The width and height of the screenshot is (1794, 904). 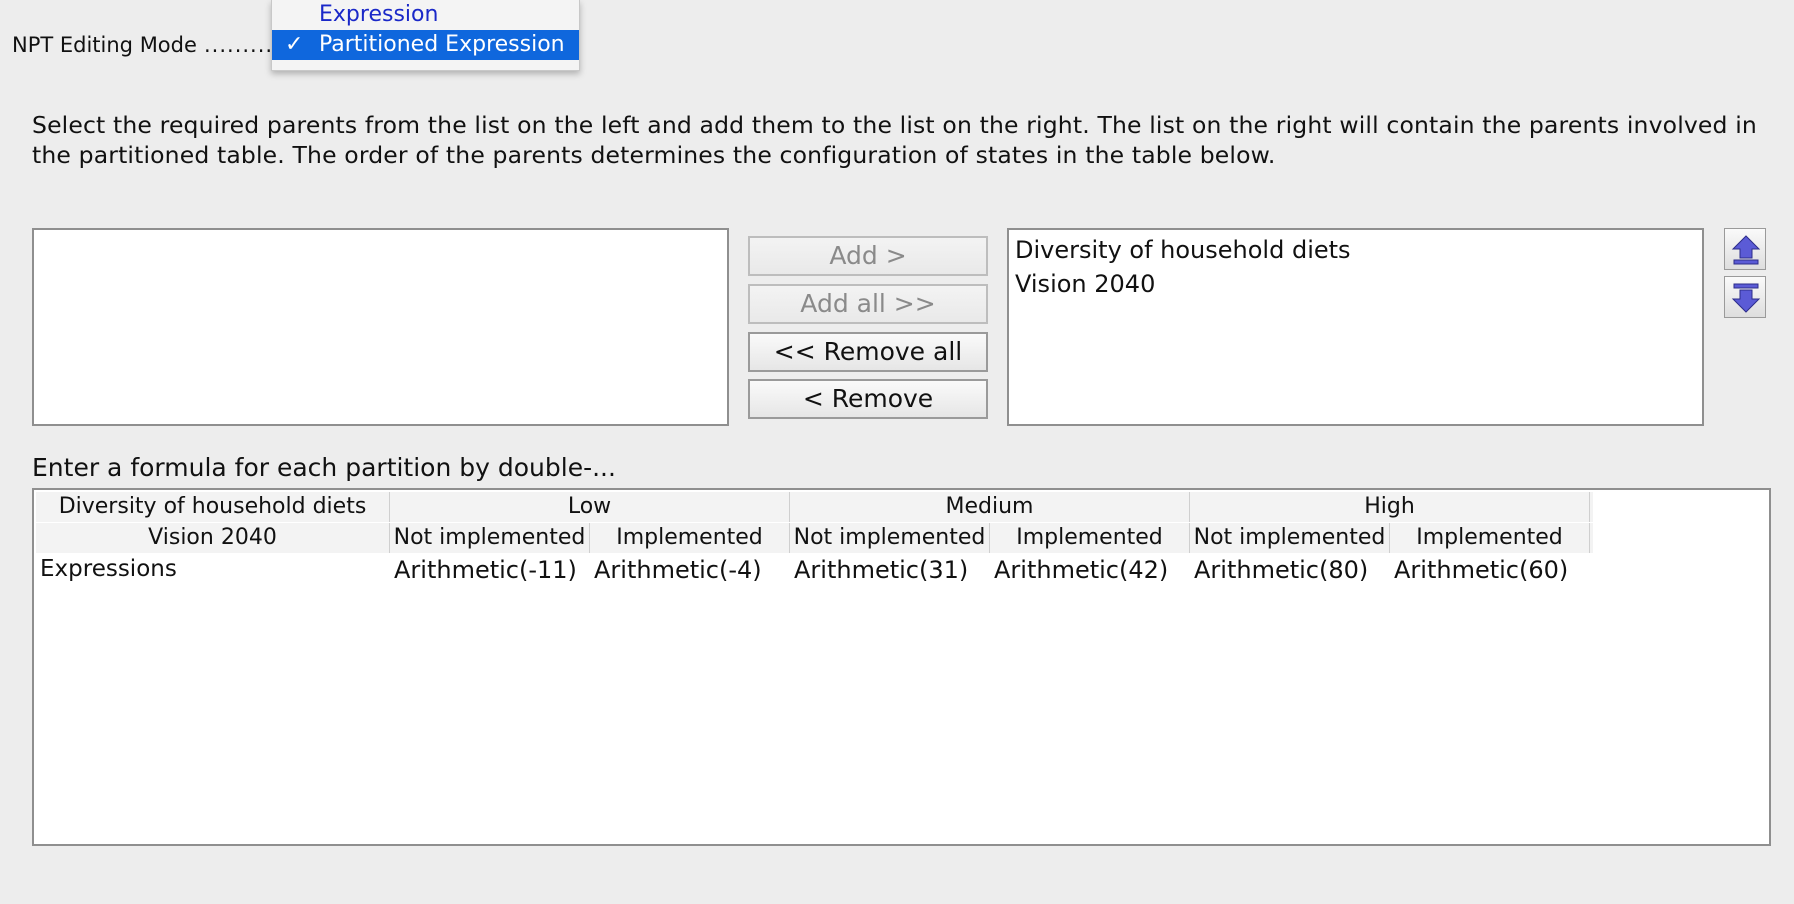 What do you see at coordinates (1281, 570) in the screenshot?
I see `expression-cell: Arithmetic(80)` at bounding box center [1281, 570].